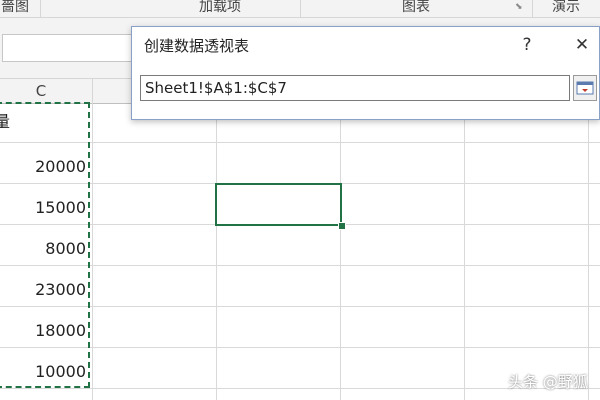  I want to click on ribbon-group-label: 加载项, so click(220, 7).